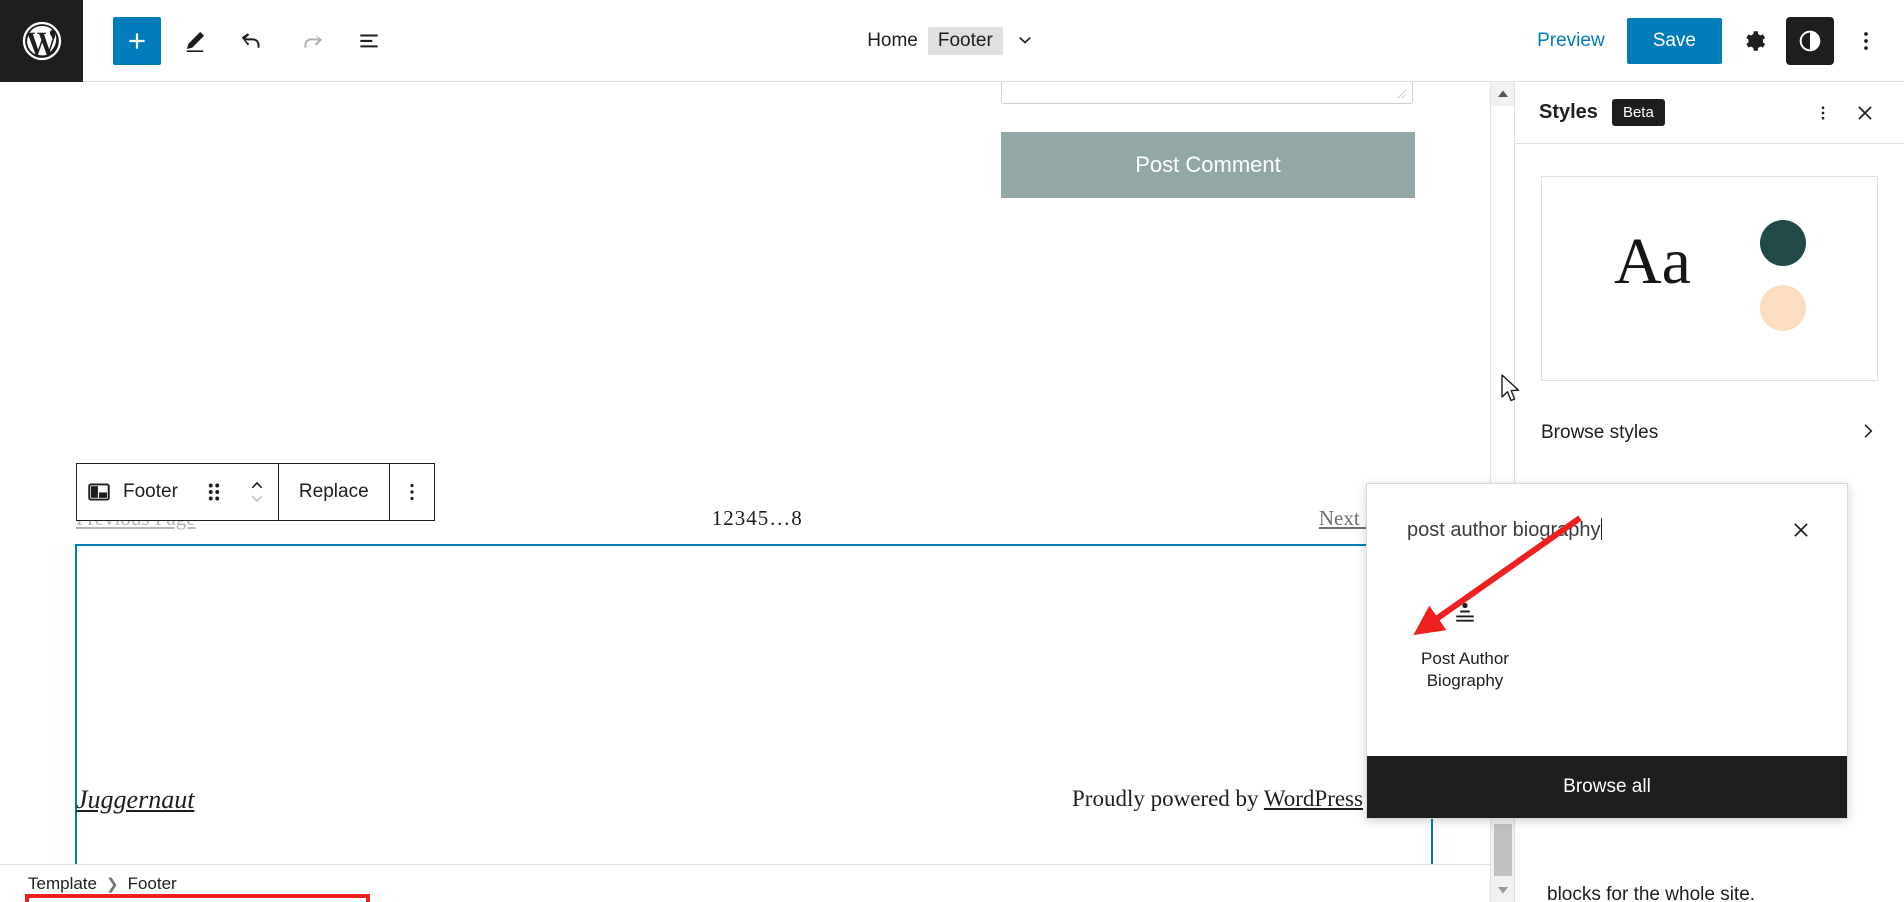  I want to click on style-swatch-secondary, so click(1783, 308).